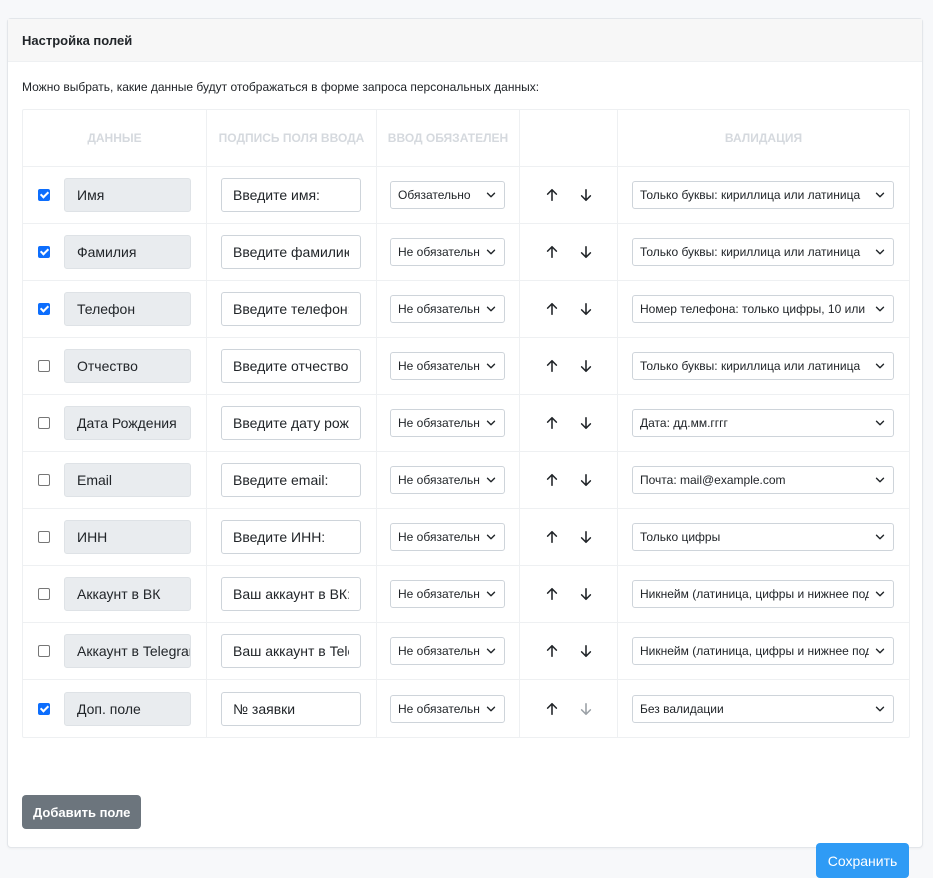 The width and height of the screenshot is (933, 878). I want to click on header-order, so click(569, 138).